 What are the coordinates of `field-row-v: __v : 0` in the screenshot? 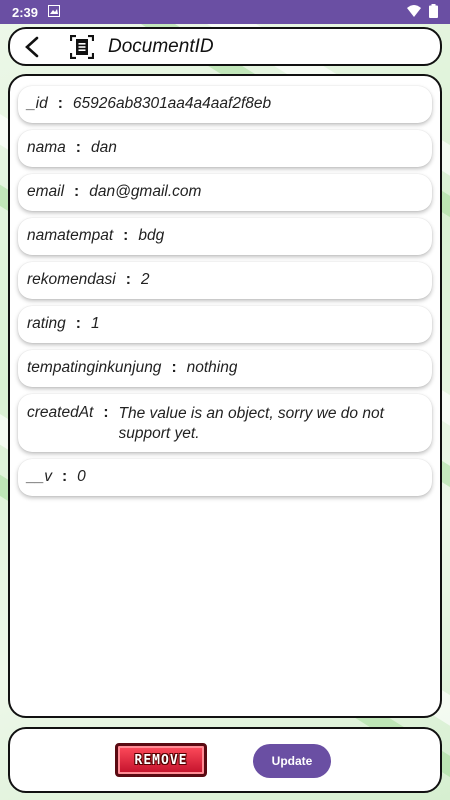 It's located at (225, 477).